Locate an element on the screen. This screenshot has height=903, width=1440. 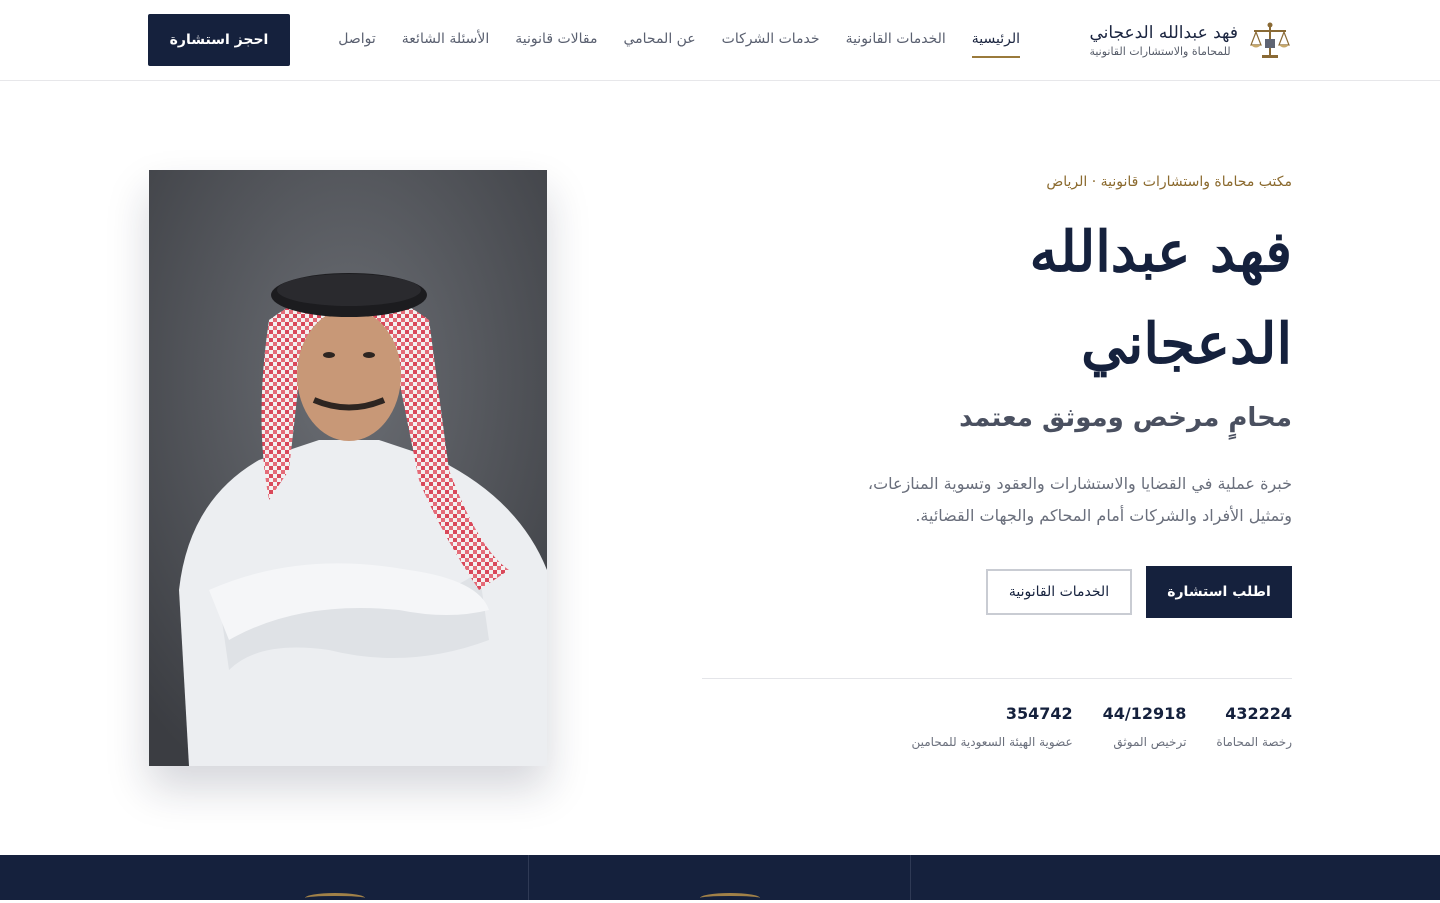
brand-name: فهد عبدالله الدعجاني is located at coordinates (1163, 33).